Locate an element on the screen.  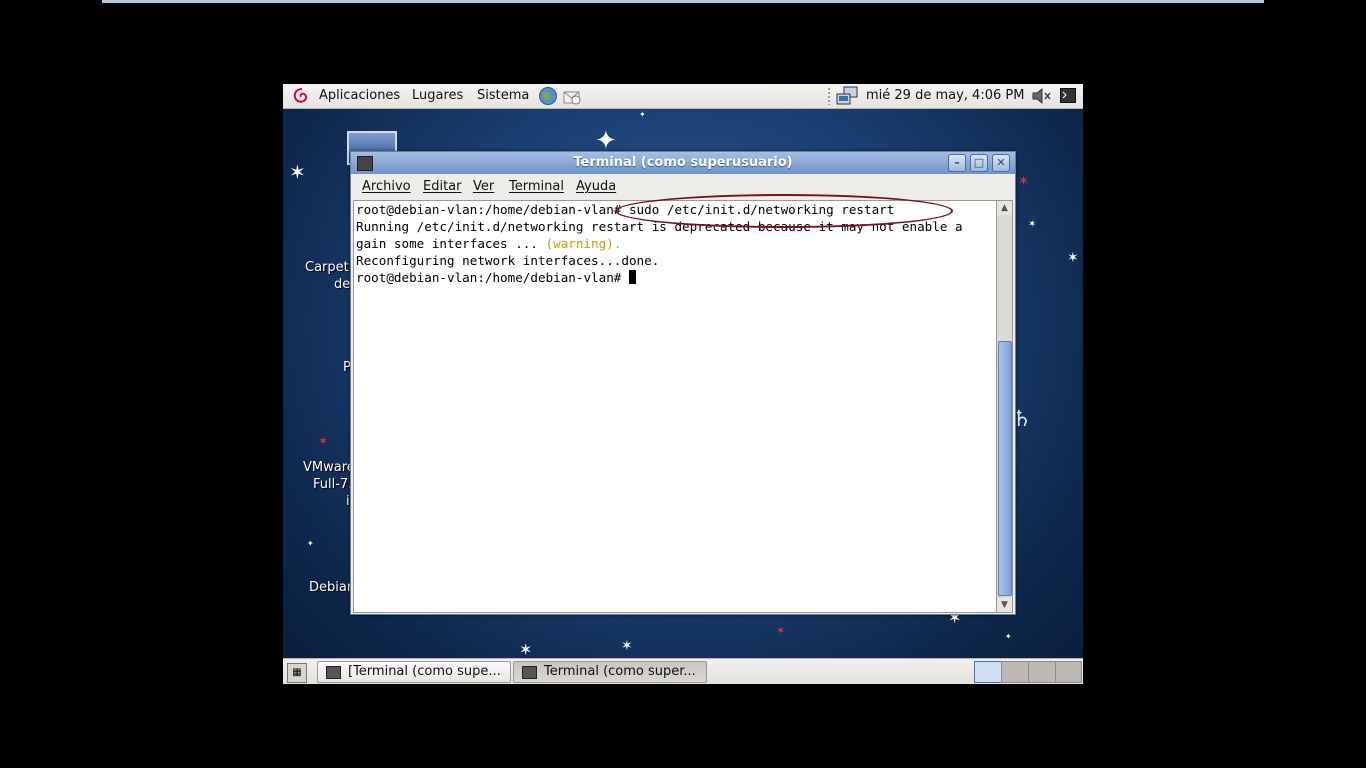
desktop-icon-label: de is located at coordinates (342, 284).